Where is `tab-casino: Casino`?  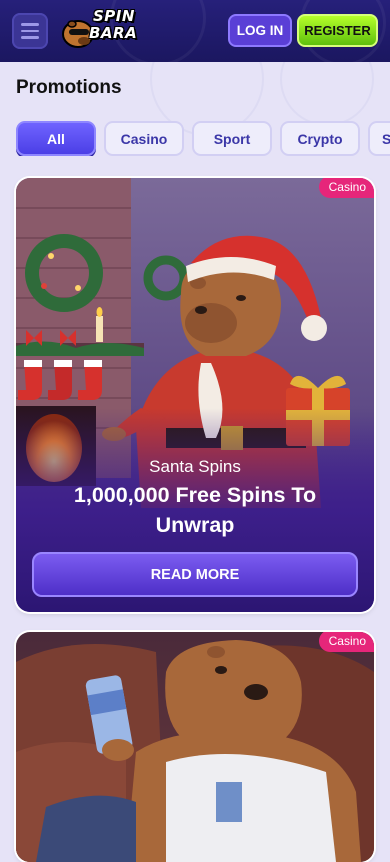 tab-casino: Casino is located at coordinates (144, 138).